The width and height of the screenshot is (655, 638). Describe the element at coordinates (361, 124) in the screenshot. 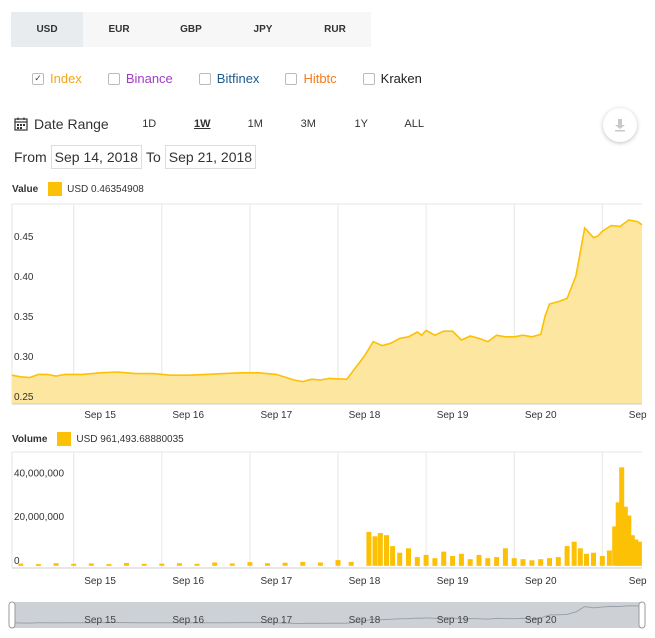

I see `range-1y-button: 1Y` at that location.